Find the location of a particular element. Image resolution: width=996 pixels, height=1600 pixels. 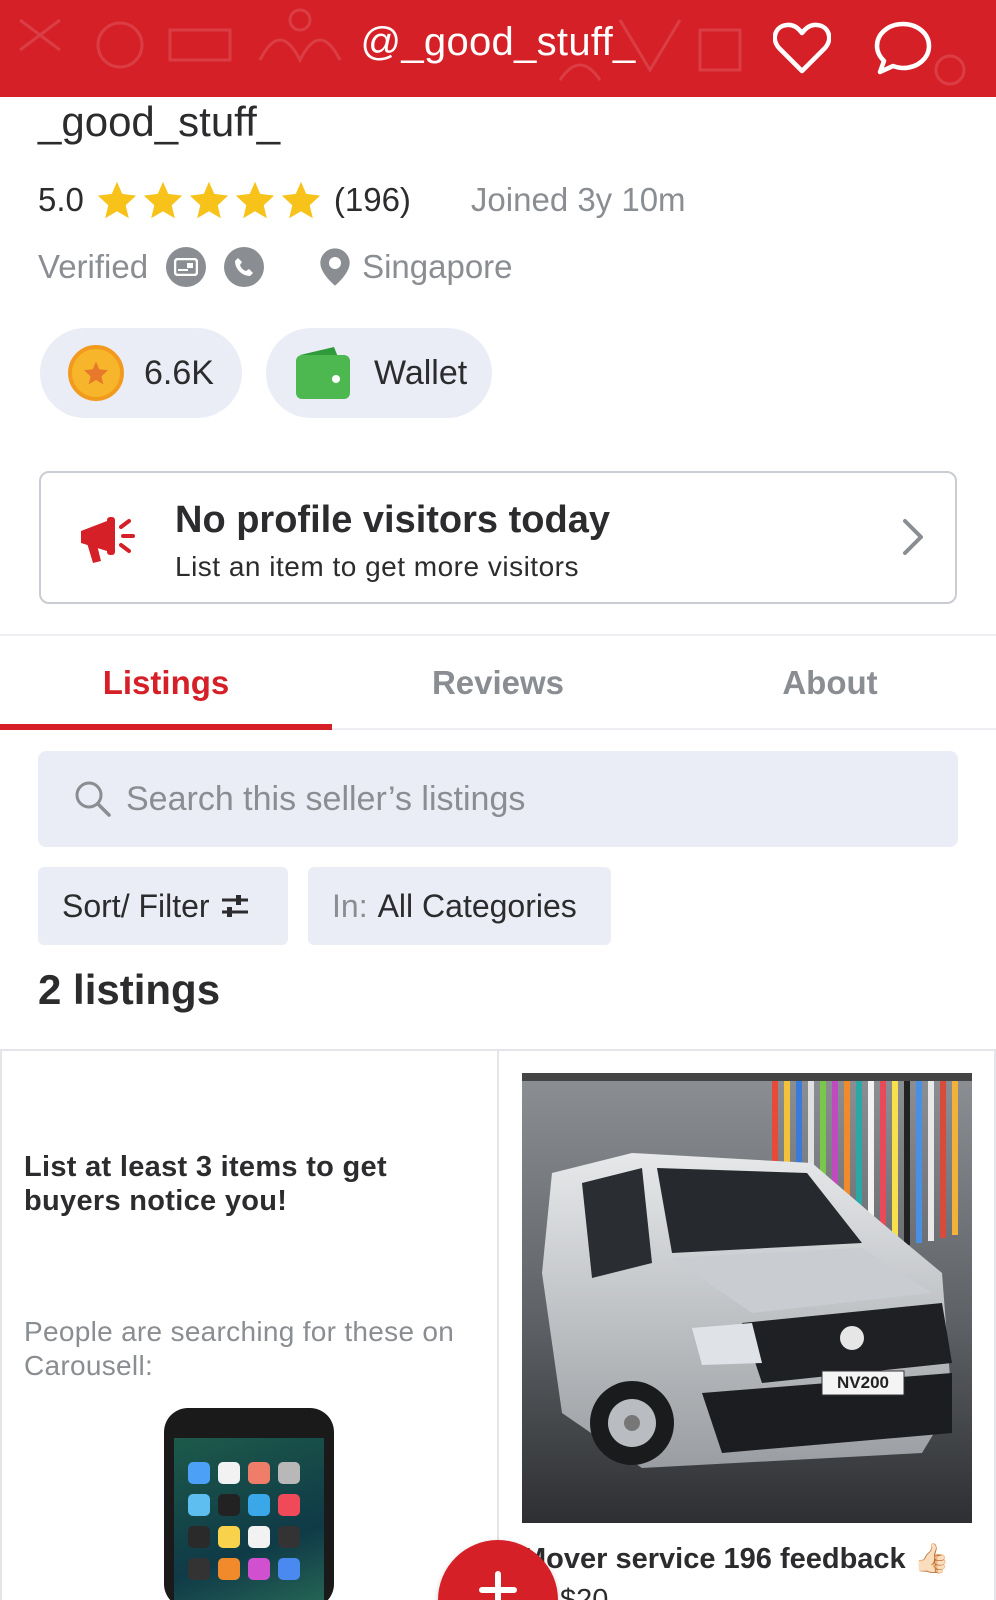

seller-search-bar is located at coordinates (498, 799).